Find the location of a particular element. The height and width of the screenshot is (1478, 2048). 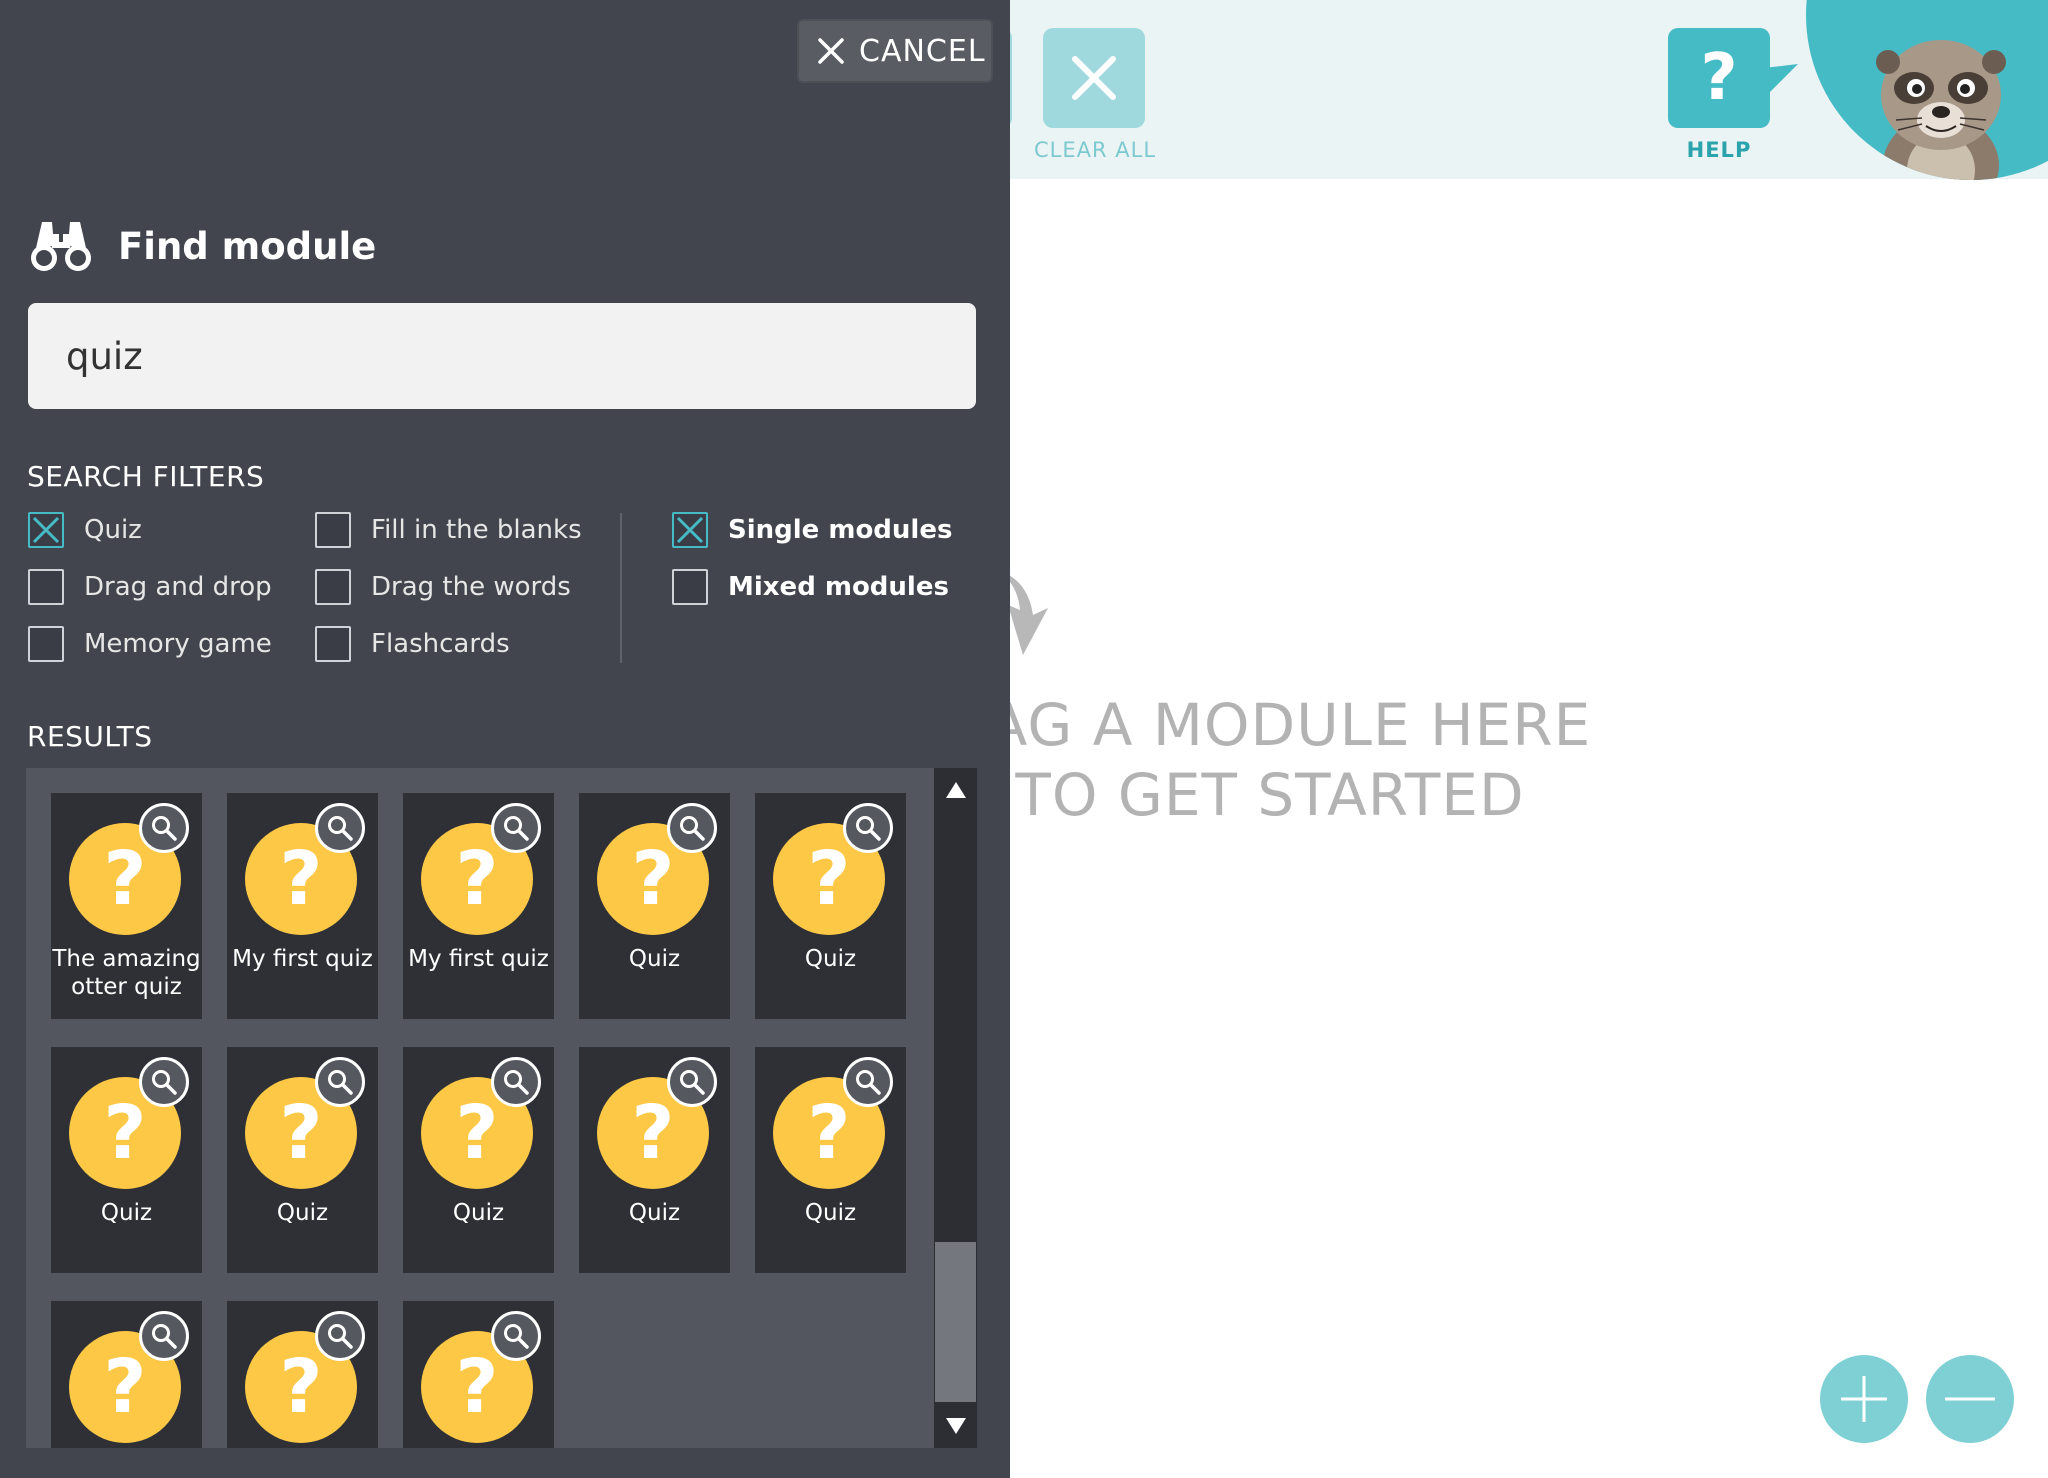

zoom-out-button is located at coordinates (1970, 1399).